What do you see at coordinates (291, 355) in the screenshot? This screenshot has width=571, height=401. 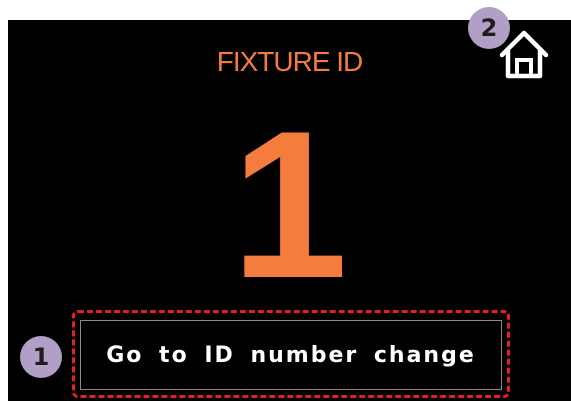 I see `go-to-id-change-button: Go to ID number change` at bounding box center [291, 355].